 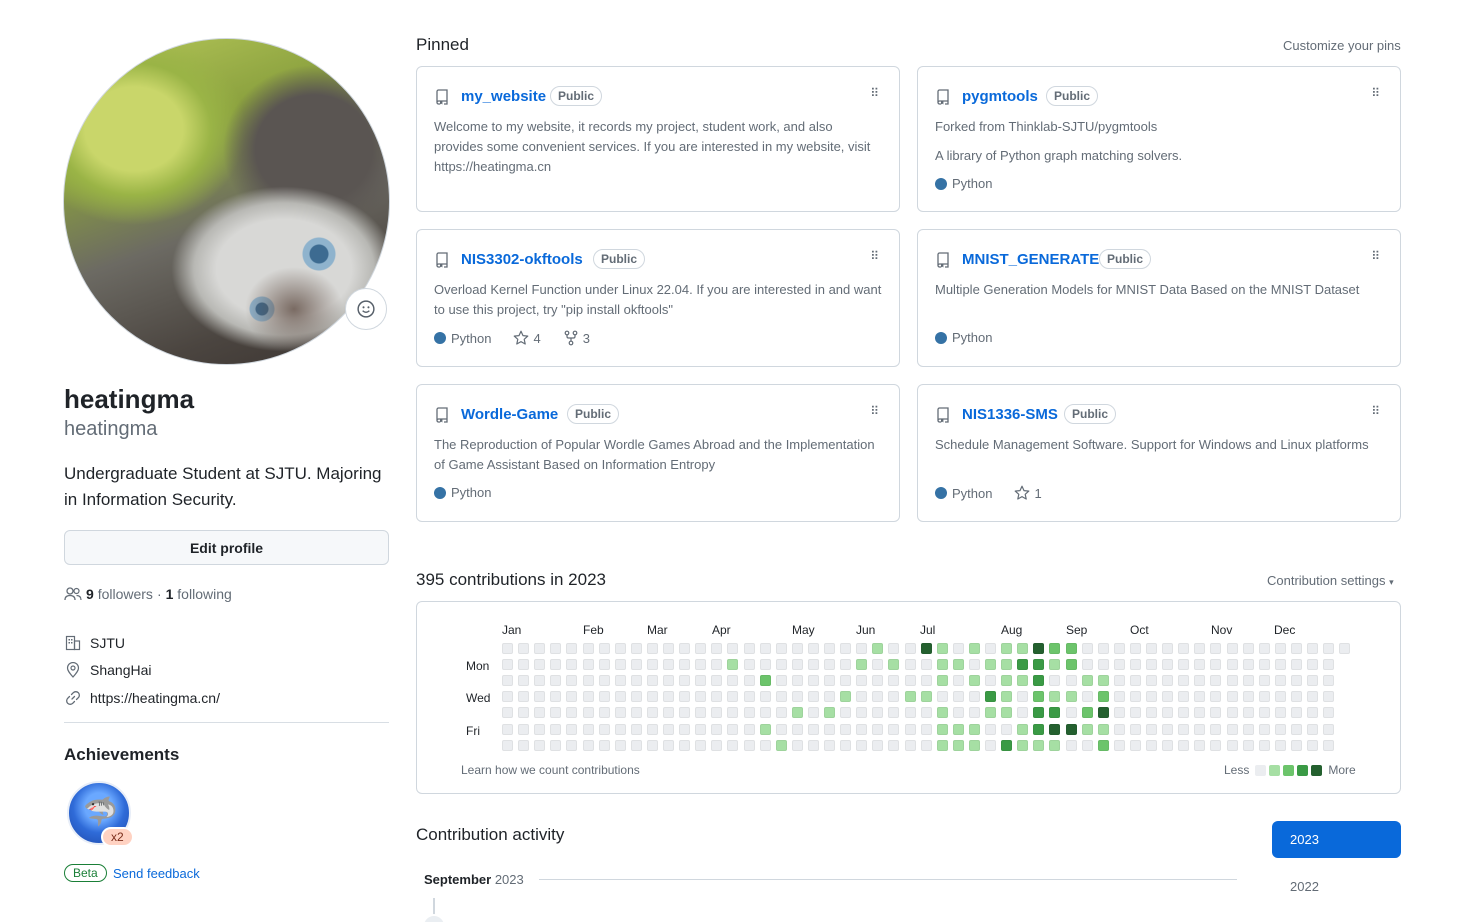 I want to click on repo-name-link: Wordle-Game, so click(x=509, y=414).